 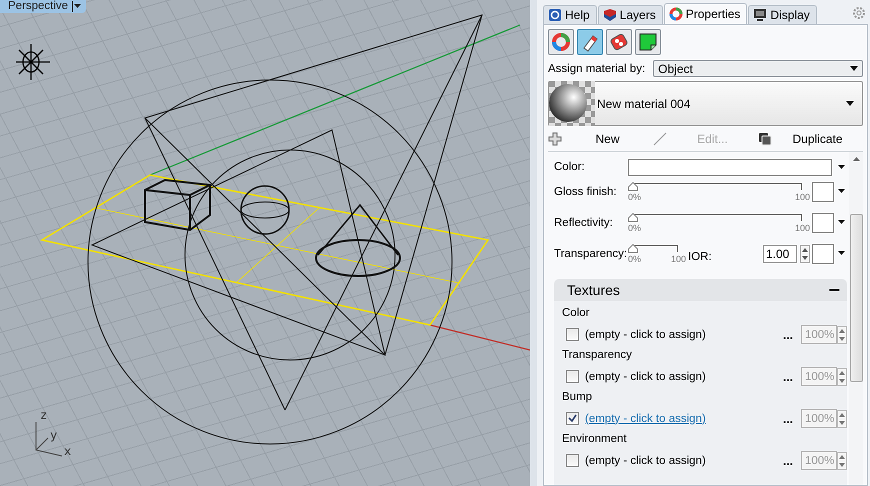 What do you see at coordinates (780, 254) in the screenshot?
I see `ior-field: 1.00` at bounding box center [780, 254].